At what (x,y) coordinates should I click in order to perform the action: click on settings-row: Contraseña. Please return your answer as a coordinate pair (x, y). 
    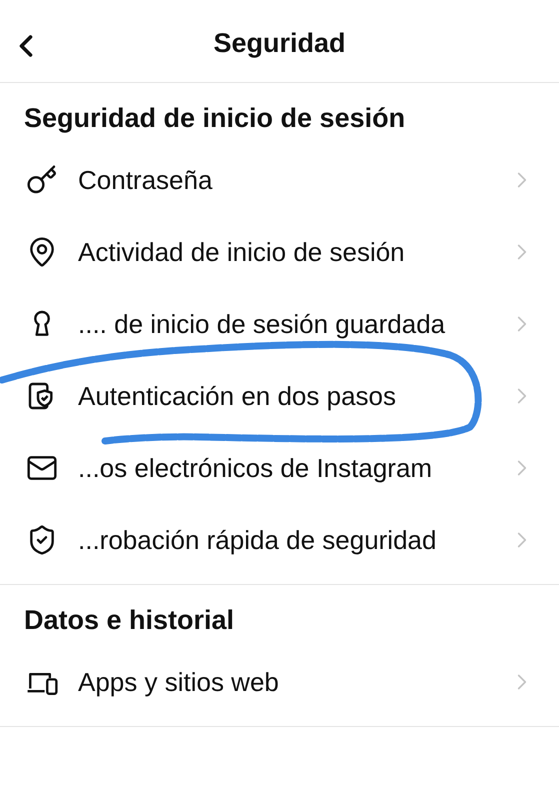
    Looking at the image, I should click on (279, 180).